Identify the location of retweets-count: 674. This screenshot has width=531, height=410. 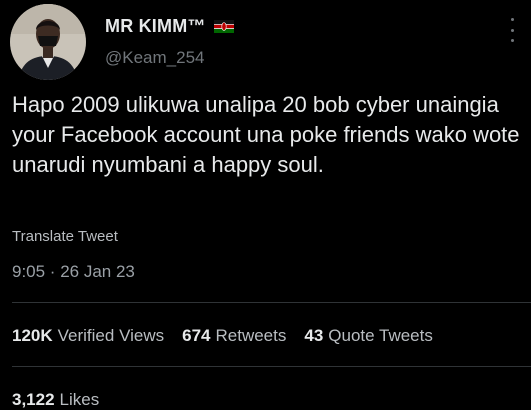
(196, 335).